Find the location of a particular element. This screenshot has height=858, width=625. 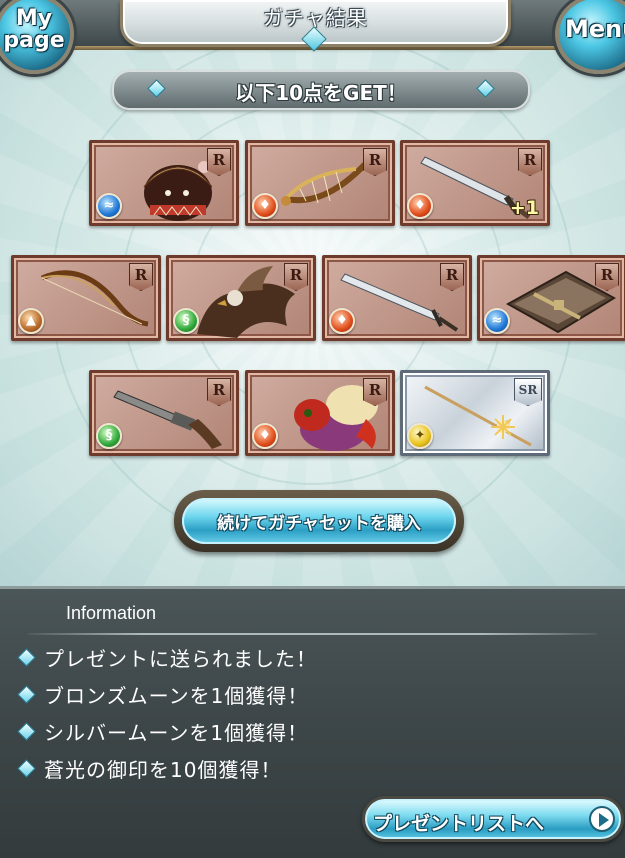

menu-label: Menu is located at coordinates (595, 29).